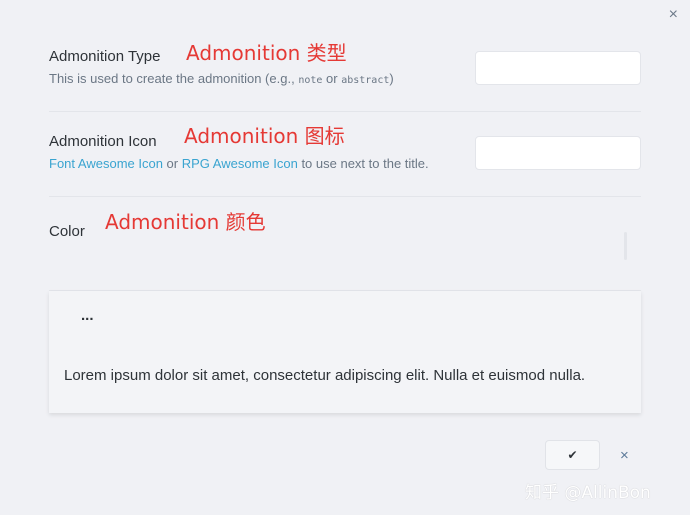 Image resolution: width=690 pixels, height=515 pixels. What do you see at coordinates (185, 222) in the screenshot?
I see `annotation-color: Admonition 颜色` at bounding box center [185, 222].